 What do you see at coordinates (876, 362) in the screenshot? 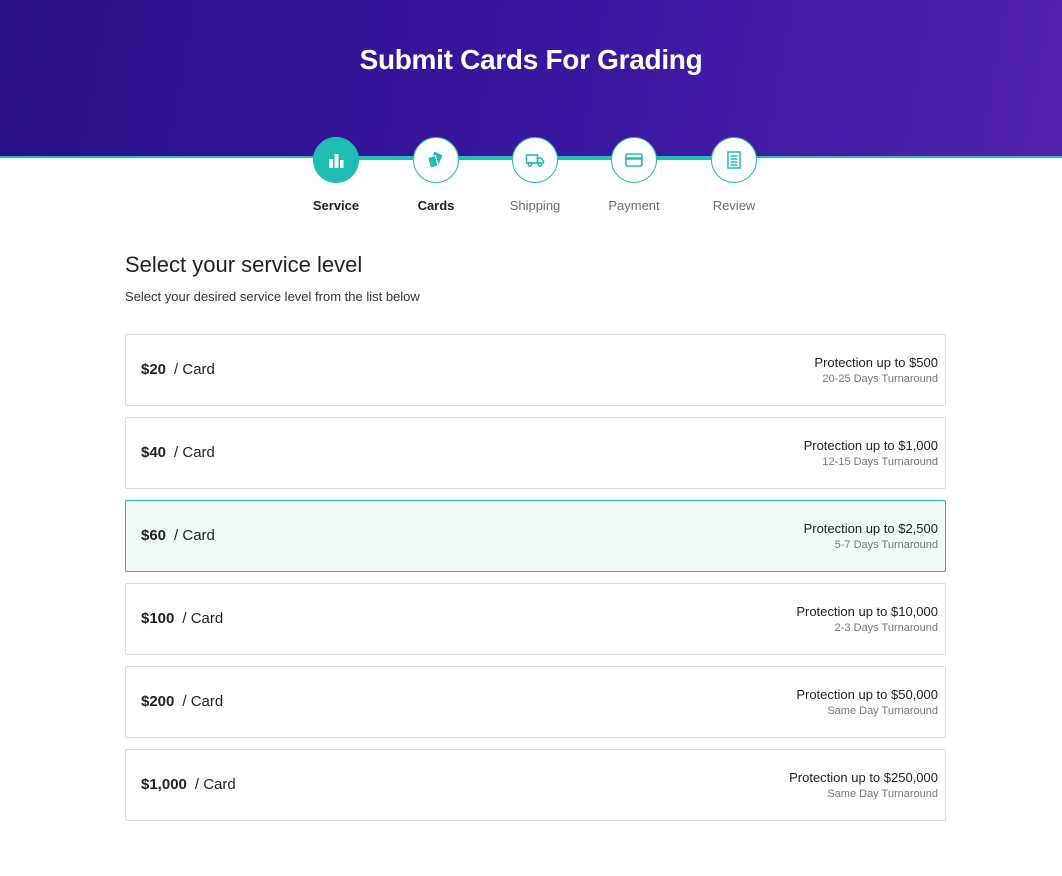
I see `protection-text: Protection up to $500` at bounding box center [876, 362].